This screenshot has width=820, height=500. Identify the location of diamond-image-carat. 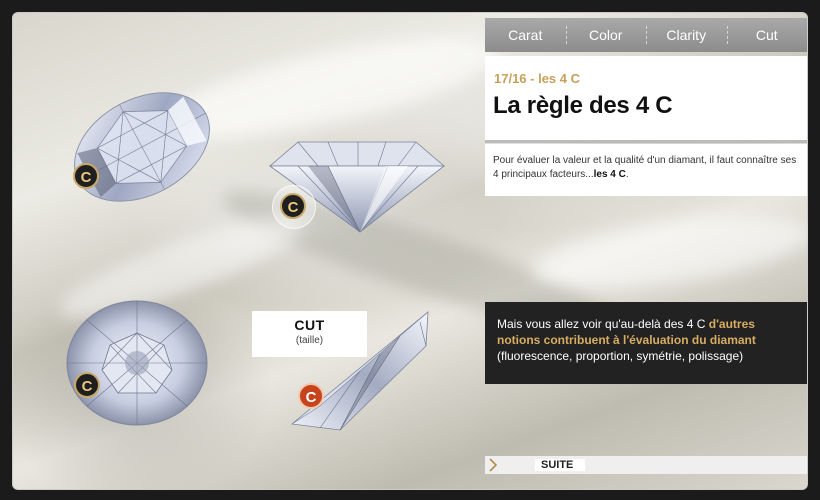
(142, 147).